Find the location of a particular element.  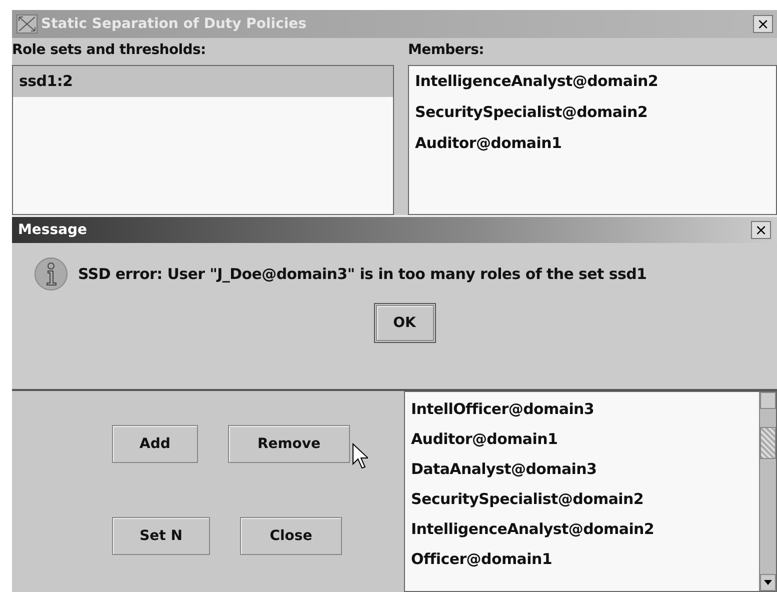

scrollbar is located at coordinates (767, 491).